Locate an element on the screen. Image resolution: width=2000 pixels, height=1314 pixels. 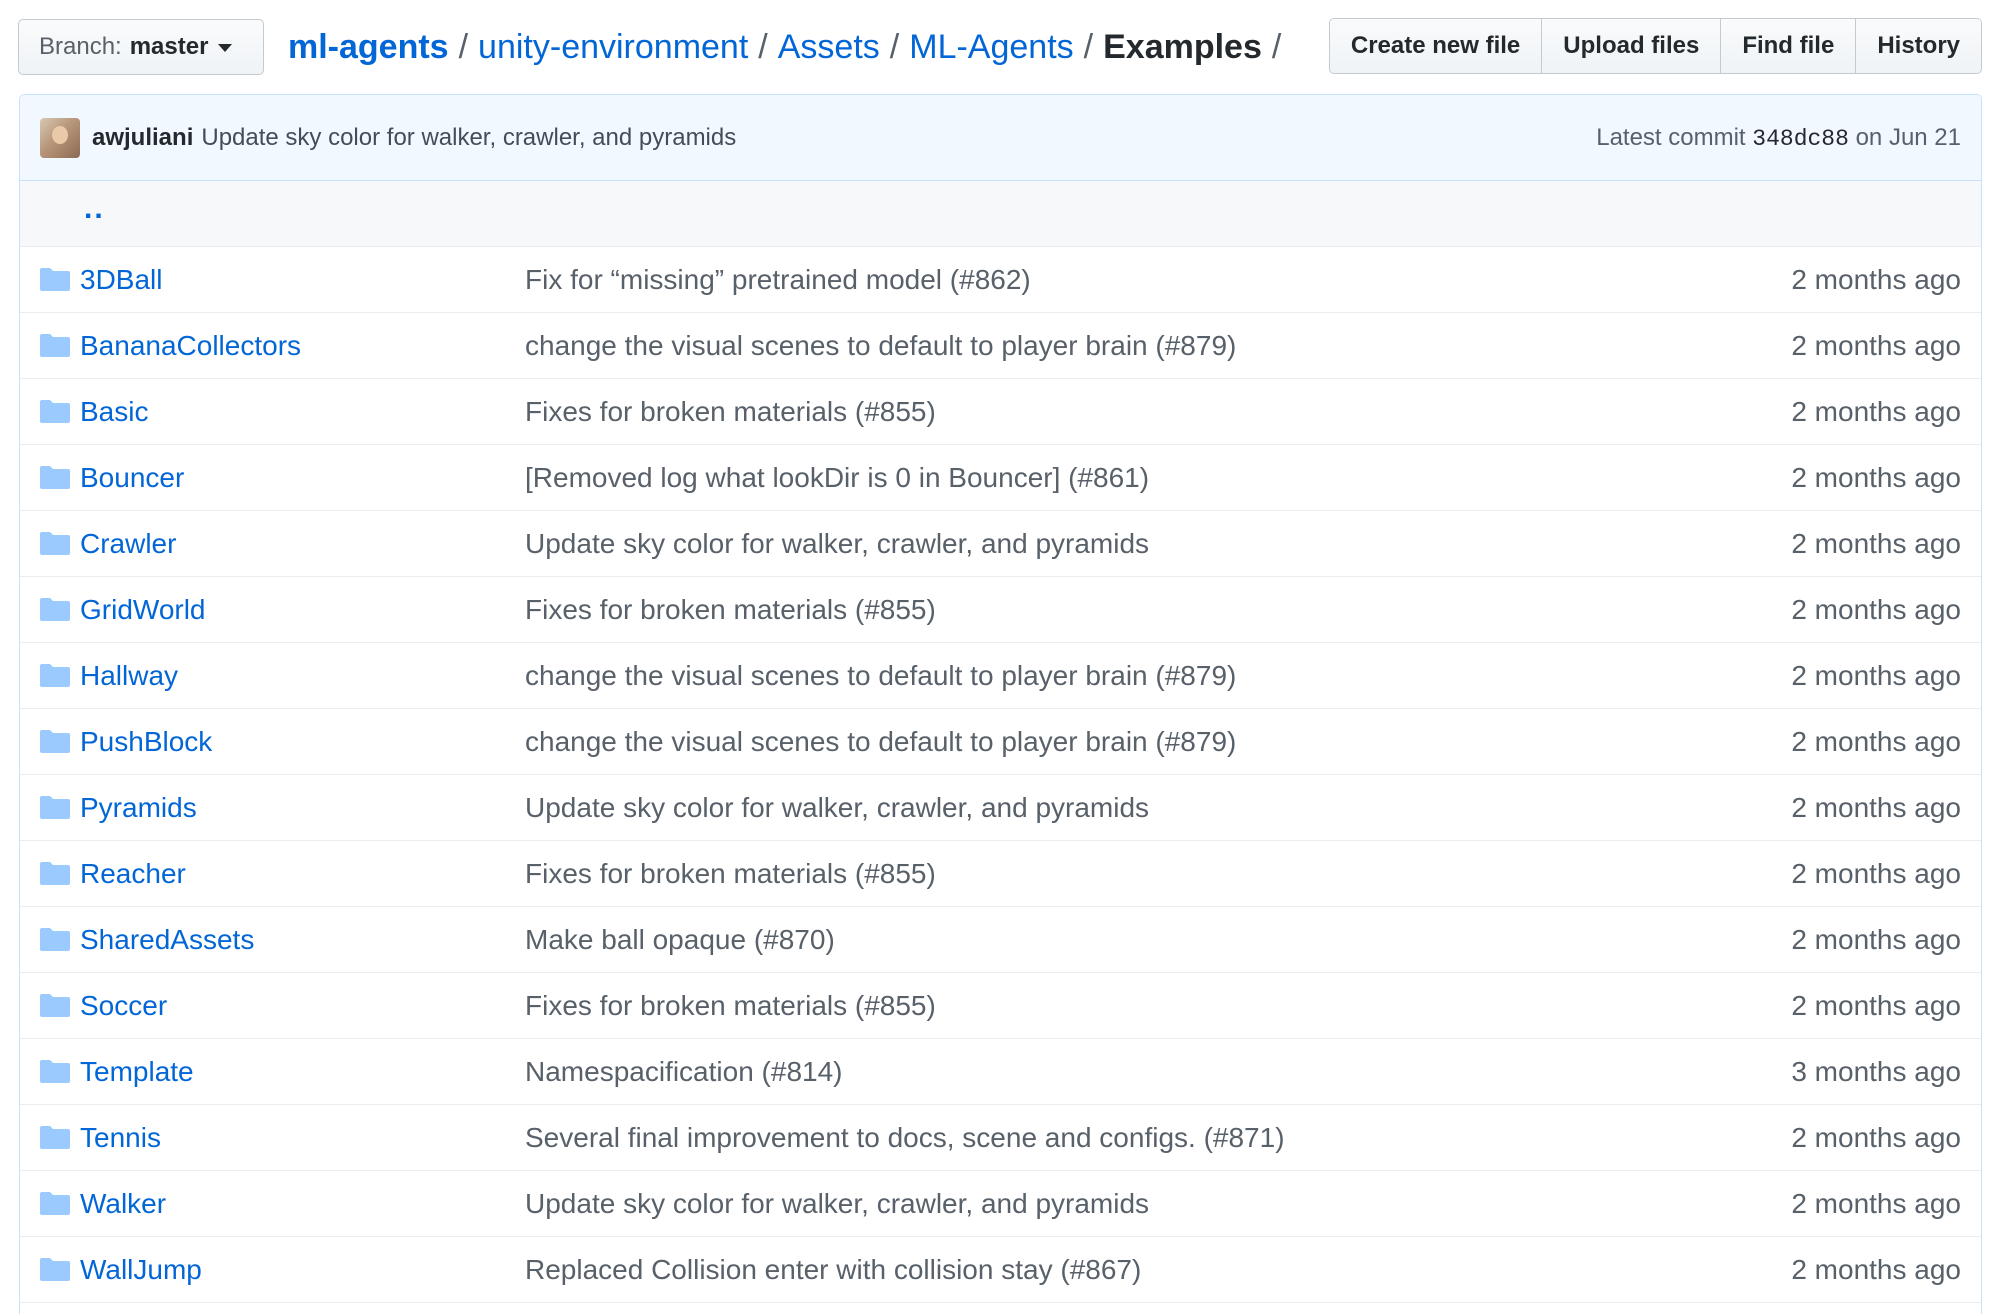
breadcrumb-link-unity-environment: unity-environment is located at coordinates (613, 47).